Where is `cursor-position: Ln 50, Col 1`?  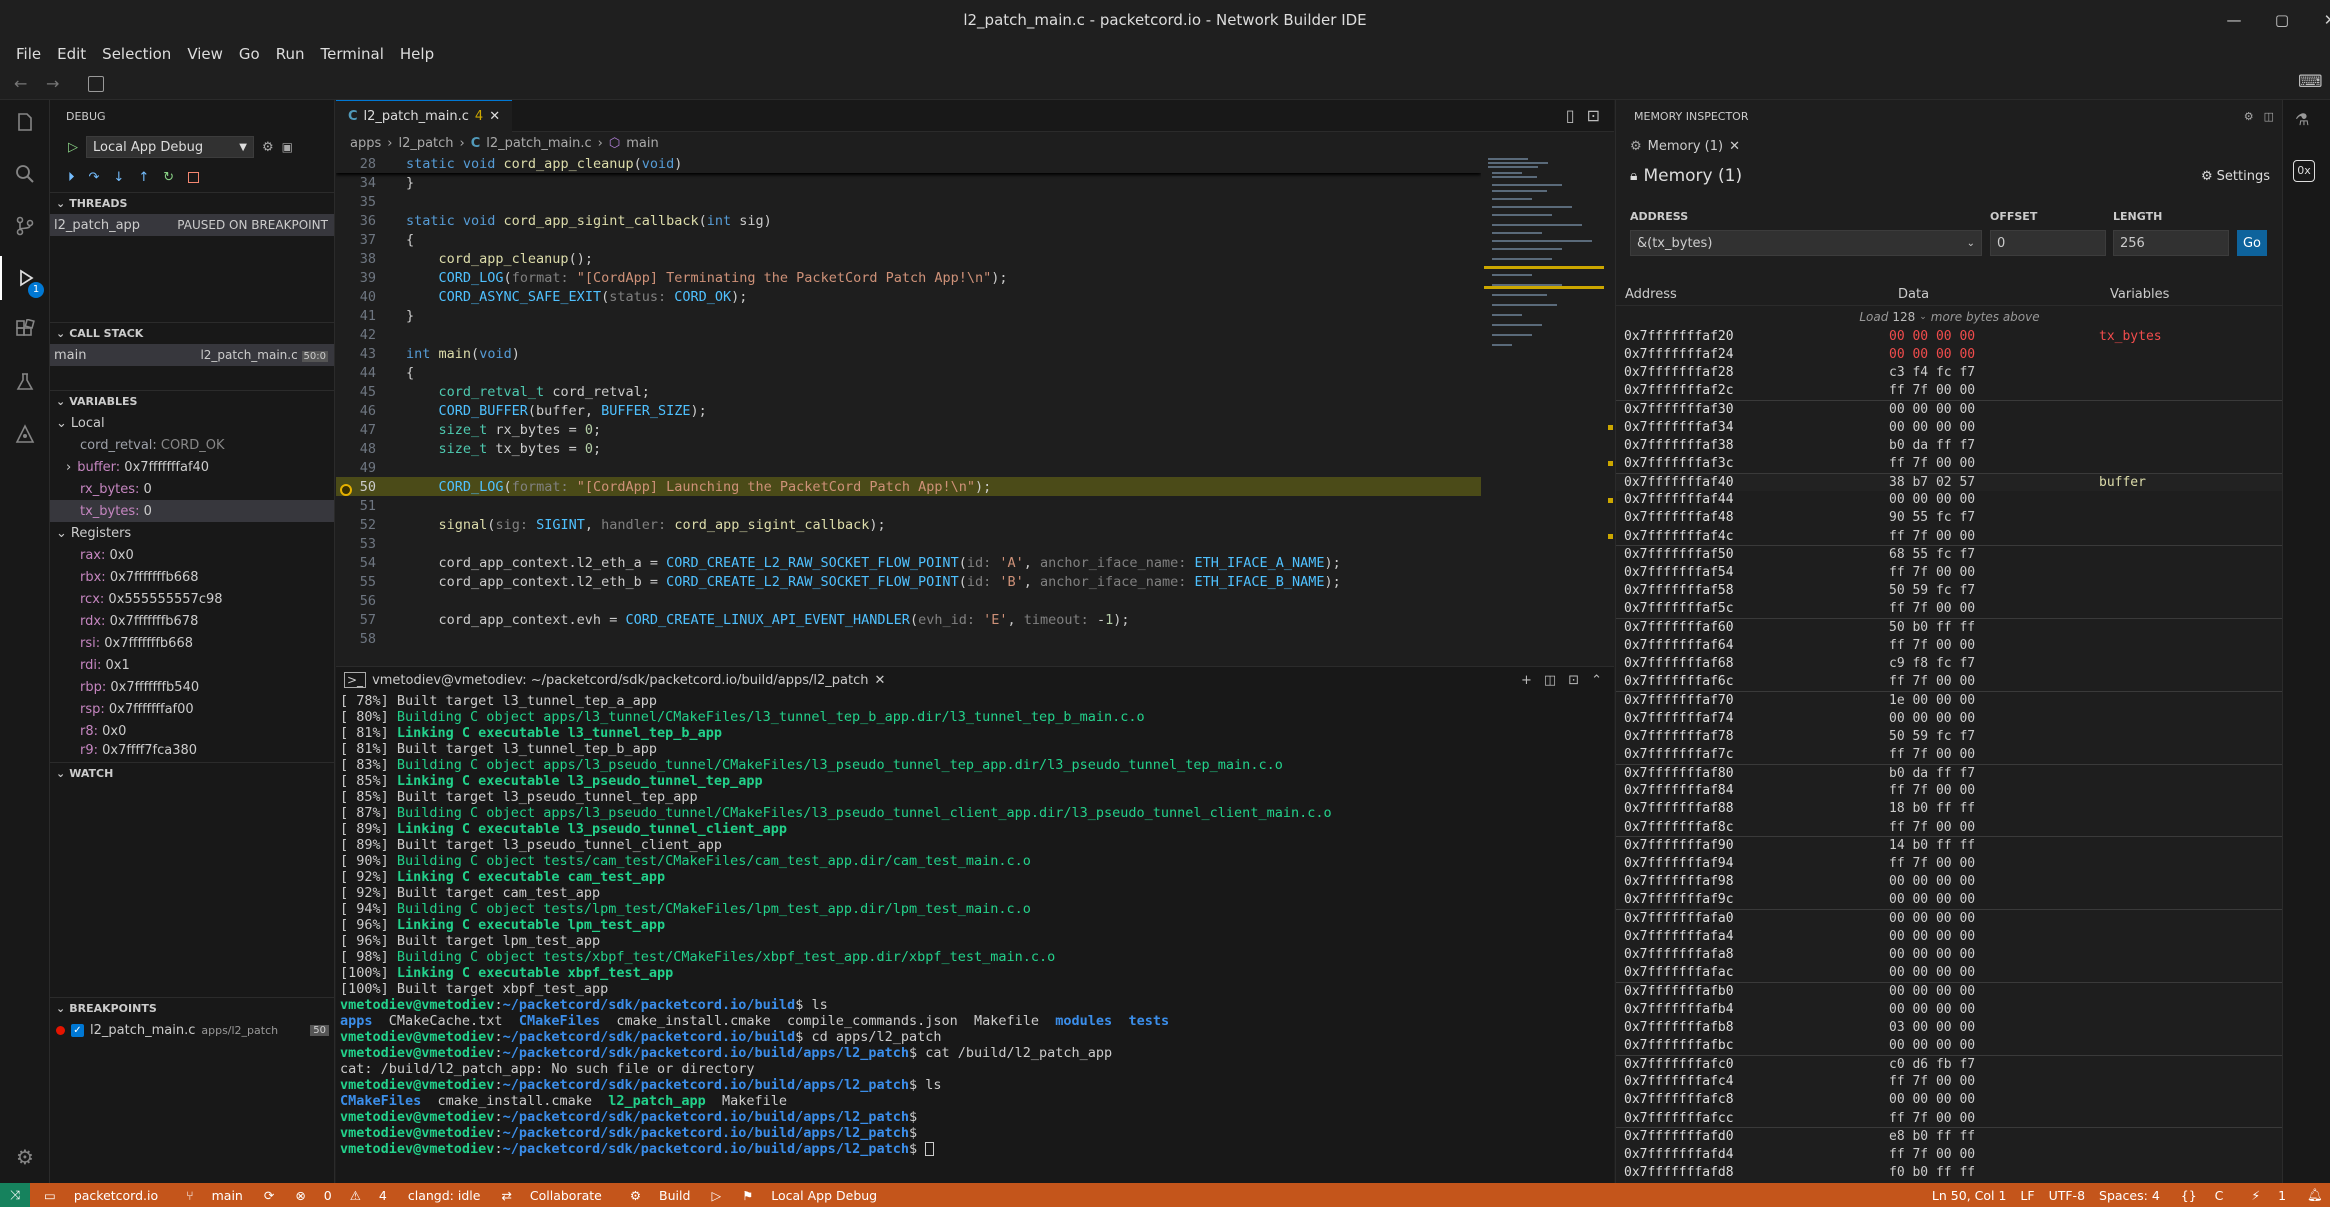 cursor-position: Ln 50, Col 1 is located at coordinates (1969, 1195).